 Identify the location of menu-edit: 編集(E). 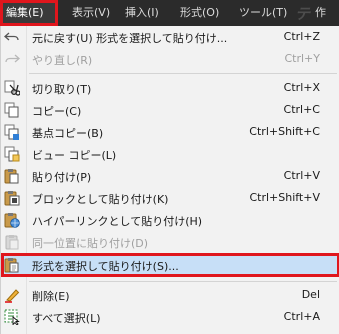
(29, 13).